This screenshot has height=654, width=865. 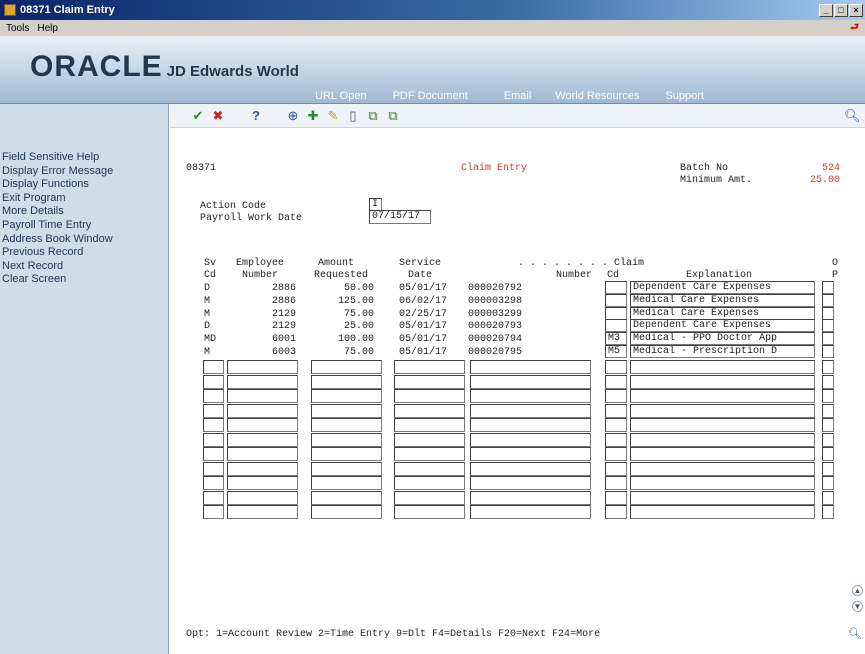 What do you see at coordinates (373, 116) in the screenshot?
I see `copy-icon: ⧉` at bounding box center [373, 116].